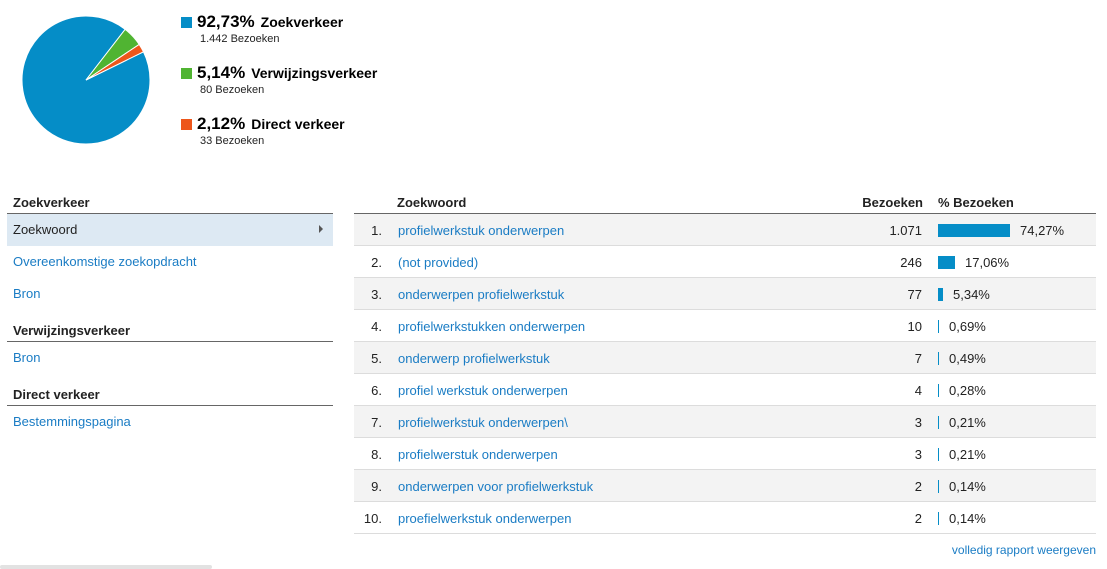 This screenshot has height=569, width=1107. What do you see at coordinates (376, 358) in the screenshot?
I see `row-rank: 5.` at bounding box center [376, 358].